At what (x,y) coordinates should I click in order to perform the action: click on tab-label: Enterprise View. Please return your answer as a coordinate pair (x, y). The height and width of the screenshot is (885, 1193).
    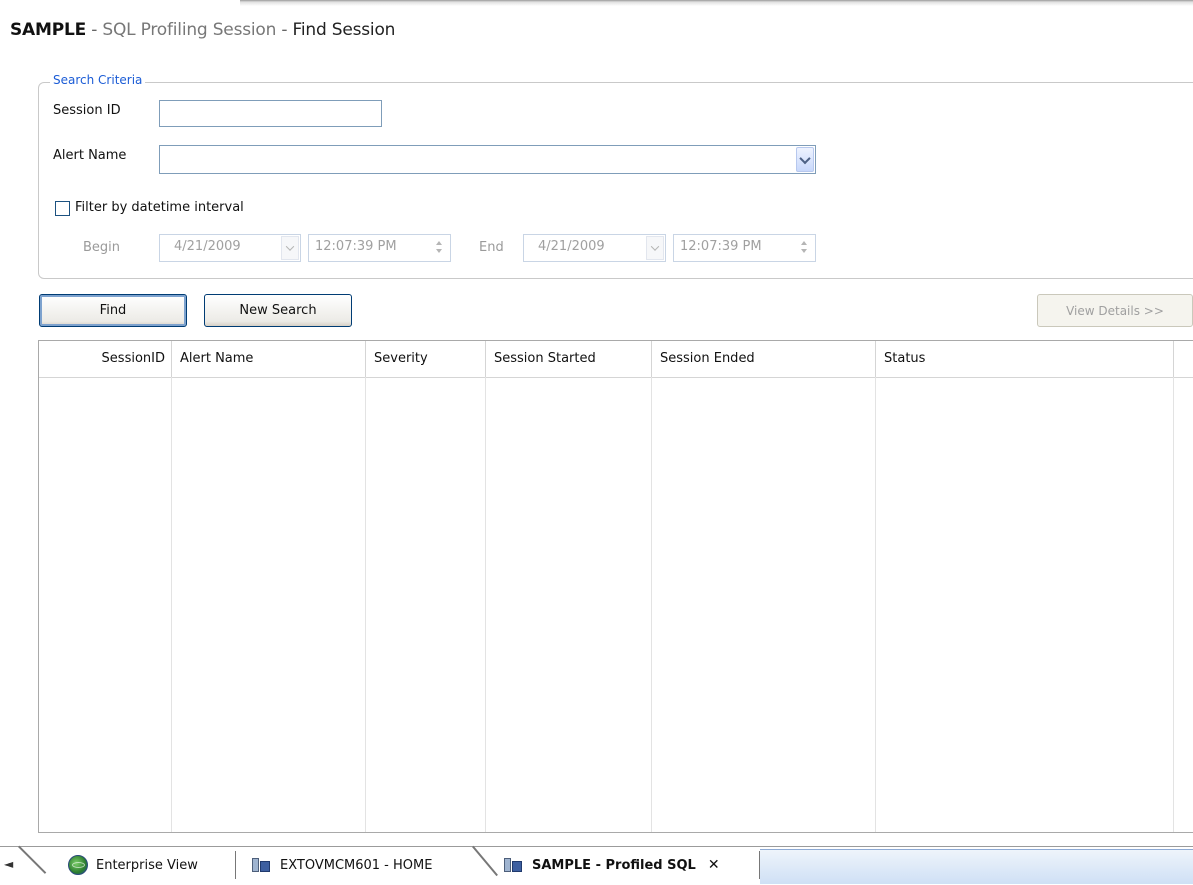
    Looking at the image, I should click on (147, 865).